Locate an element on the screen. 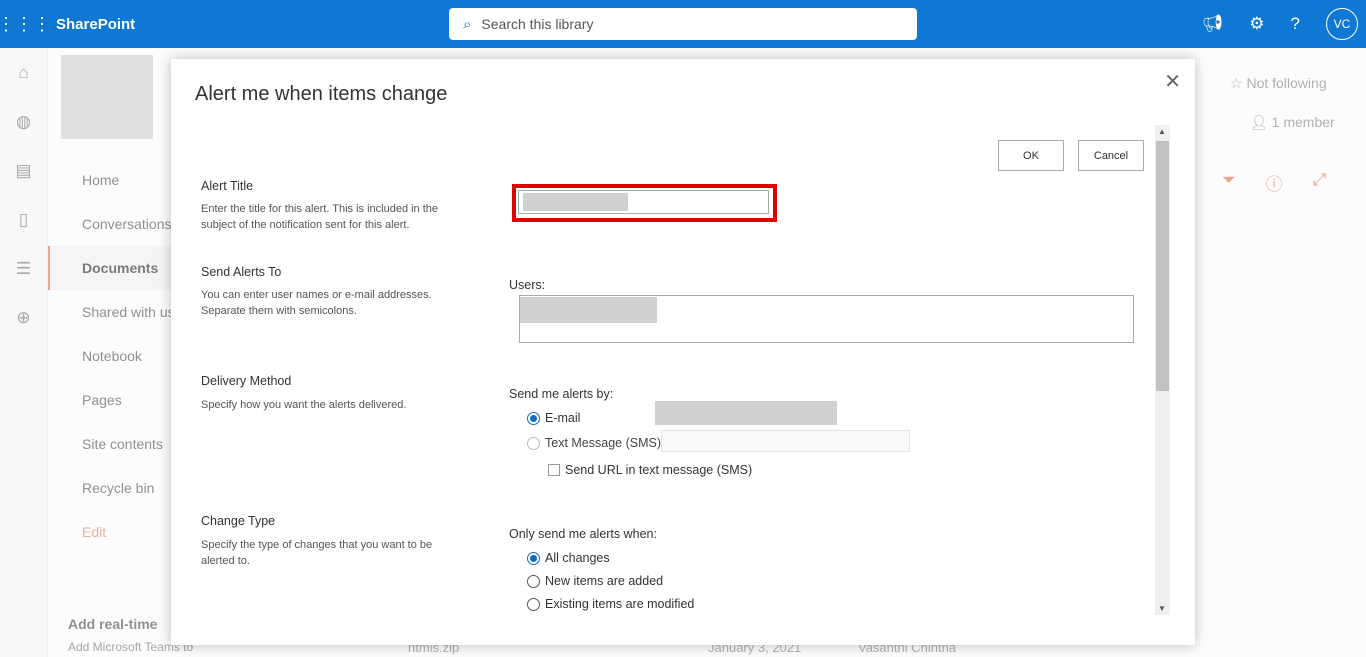 The width and height of the screenshot is (1366, 657). gear-icon: ⚙ is located at coordinates (1256, 24).